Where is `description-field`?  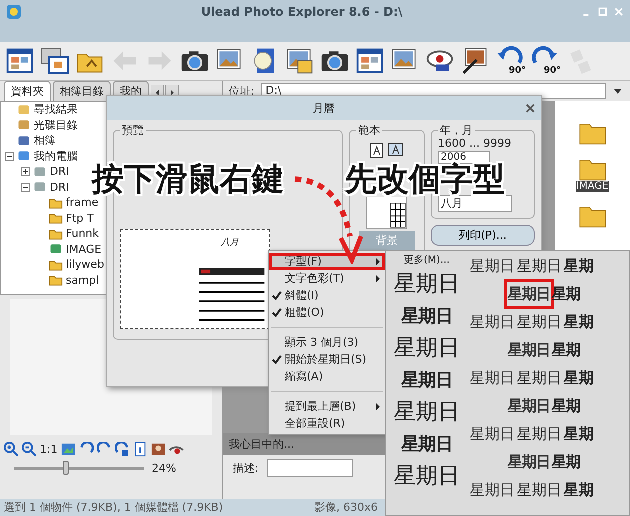 description-field is located at coordinates (309, 468).